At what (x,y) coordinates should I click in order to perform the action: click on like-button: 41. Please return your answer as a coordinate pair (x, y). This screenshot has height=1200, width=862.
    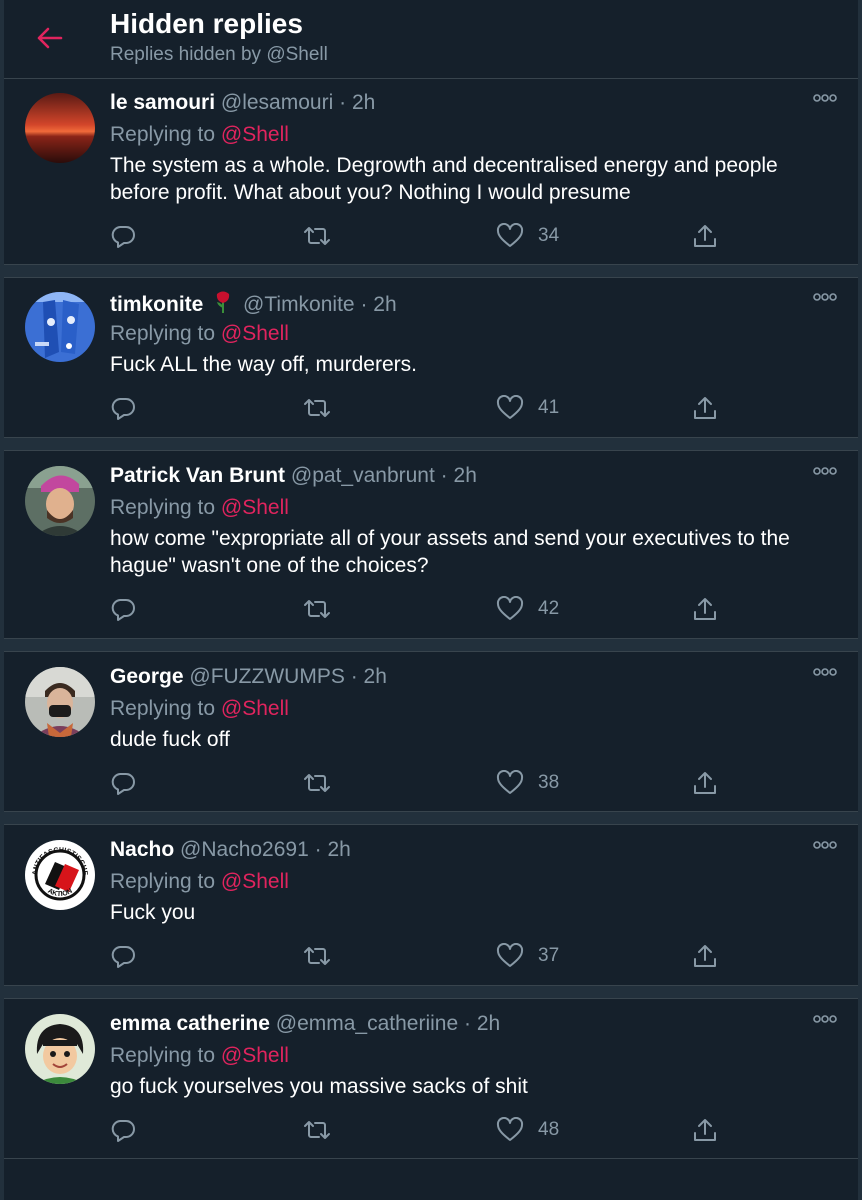
    Looking at the image, I should click on (527, 408).